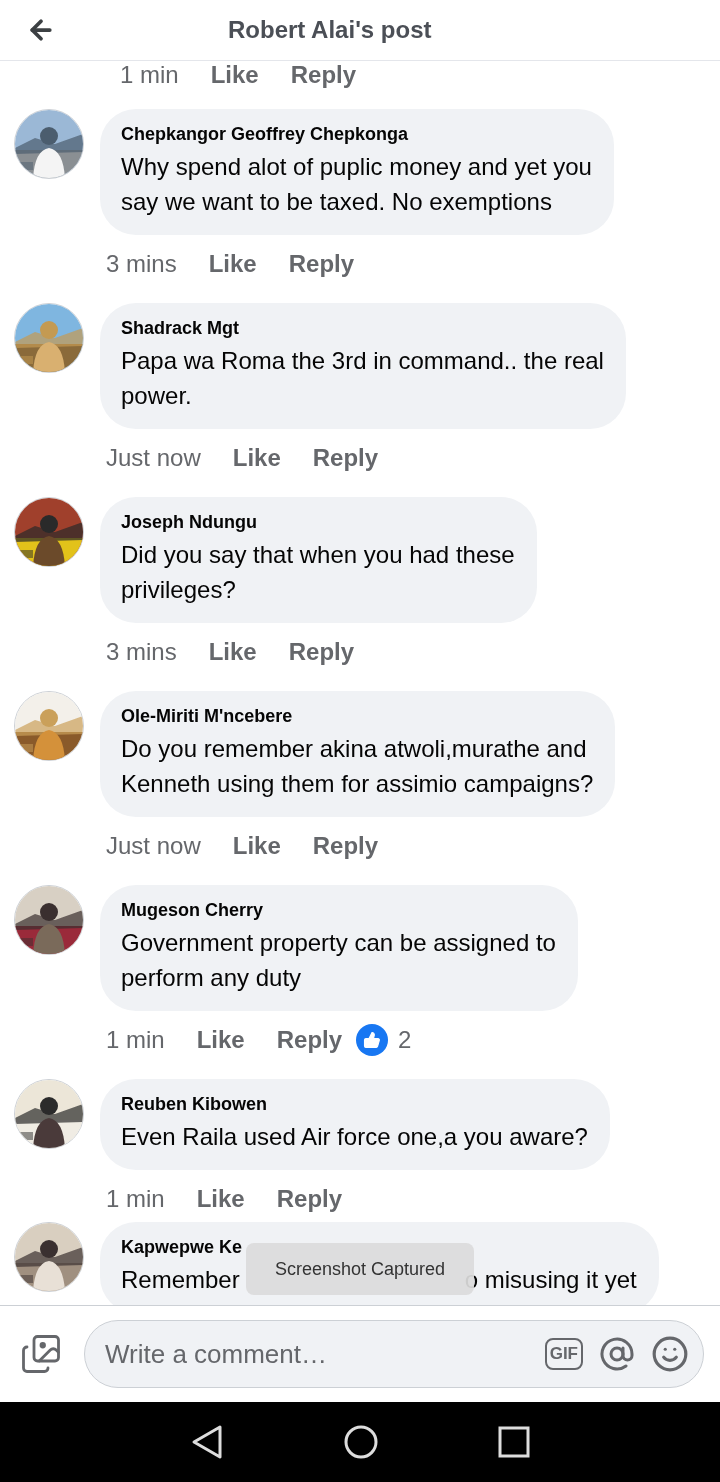 This screenshot has height=1482, width=720. Describe the element at coordinates (41, 1354) in the screenshot. I see `photo-icon` at that location.